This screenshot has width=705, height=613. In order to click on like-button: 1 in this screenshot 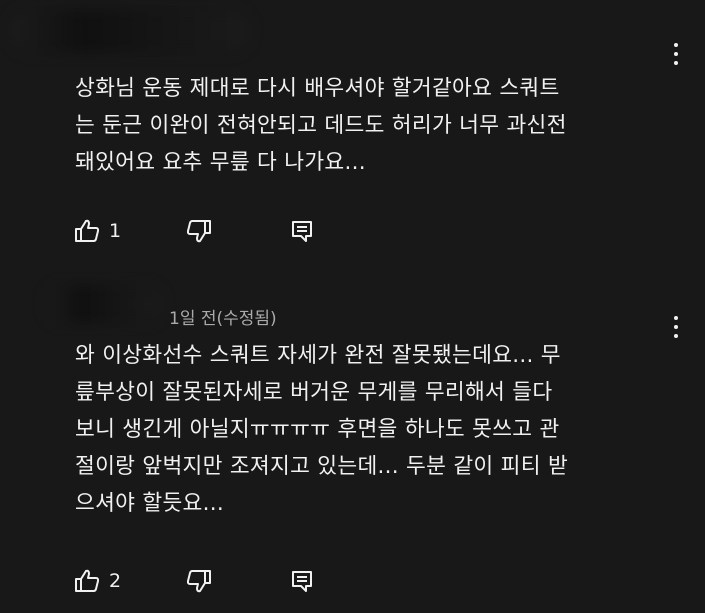, I will do `click(97, 231)`.